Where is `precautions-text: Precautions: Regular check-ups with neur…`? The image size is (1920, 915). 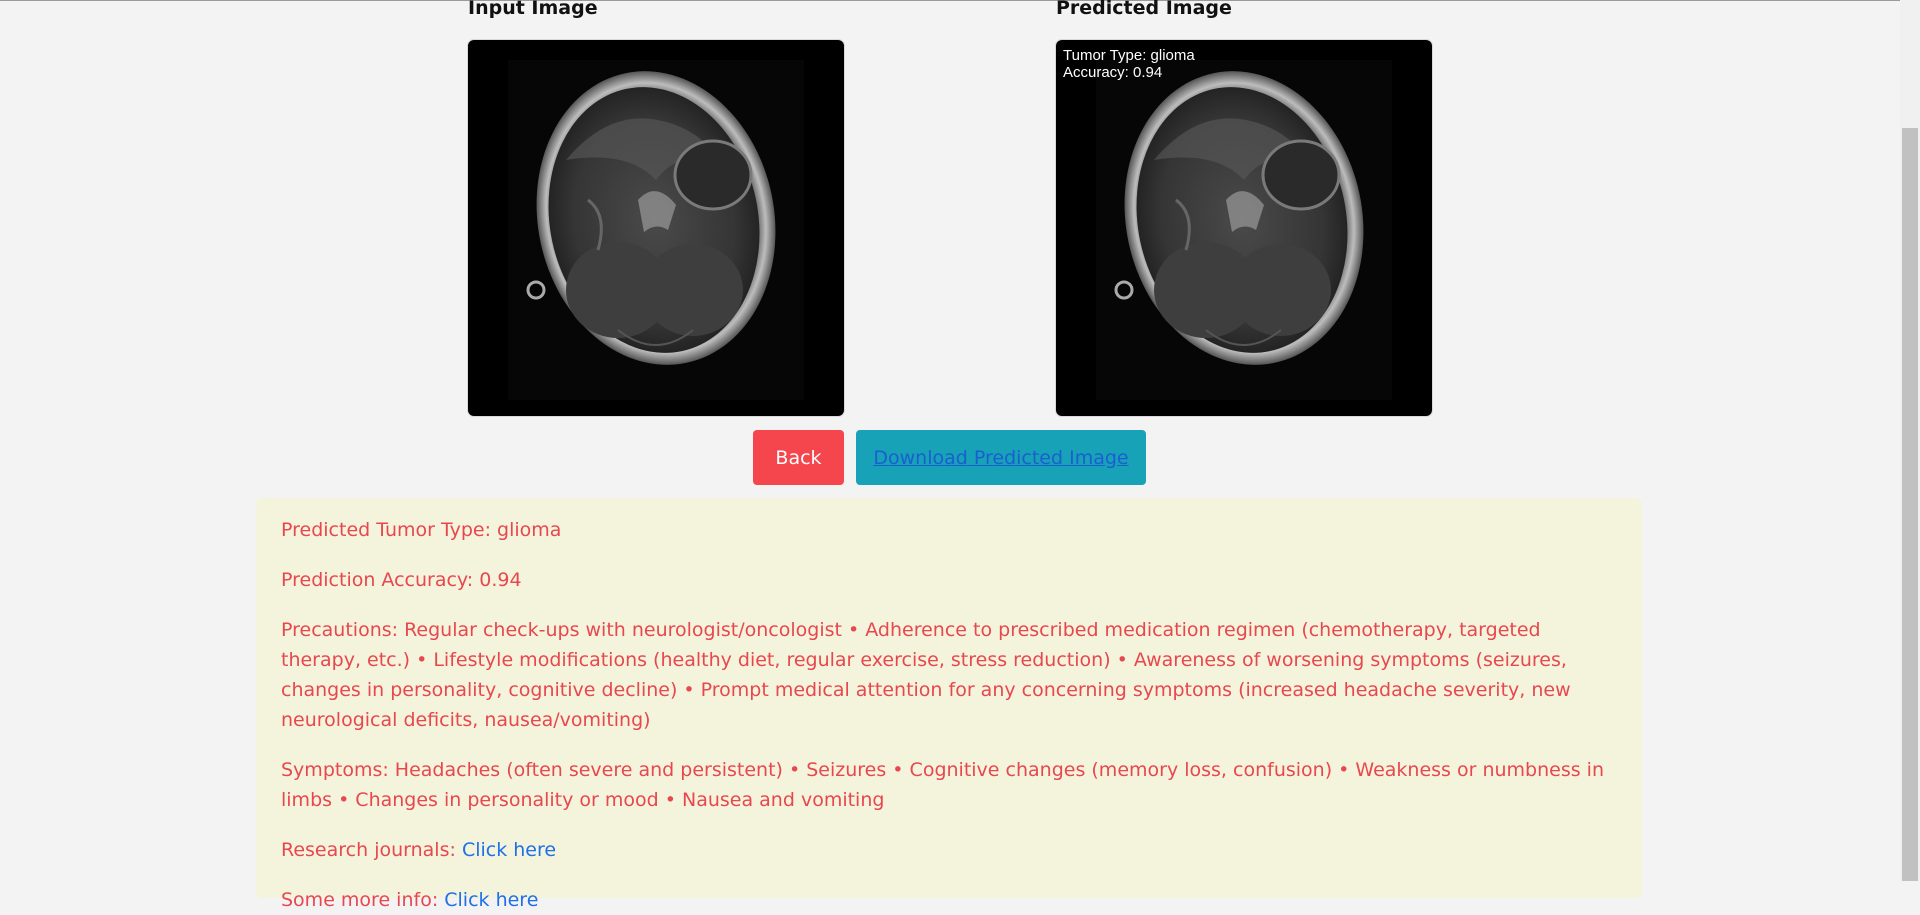
precautions-text: Precautions: Regular check-ups with neur… is located at coordinates (926, 675).